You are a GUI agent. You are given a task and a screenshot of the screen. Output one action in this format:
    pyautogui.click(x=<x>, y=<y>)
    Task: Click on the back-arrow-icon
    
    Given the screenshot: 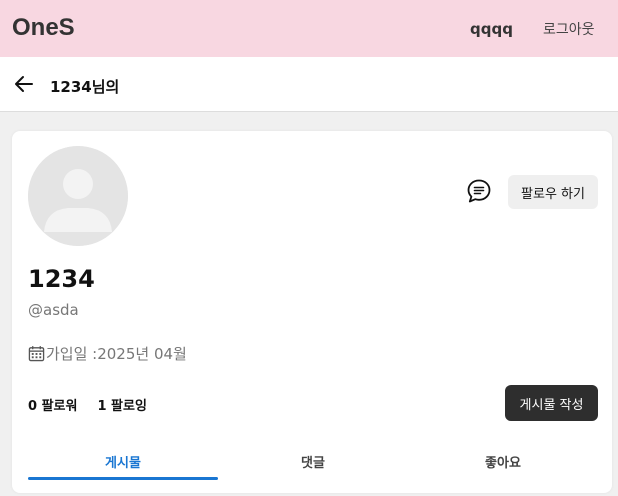 What is the action you would take?
    pyautogui.click(x=24, y=84)
    